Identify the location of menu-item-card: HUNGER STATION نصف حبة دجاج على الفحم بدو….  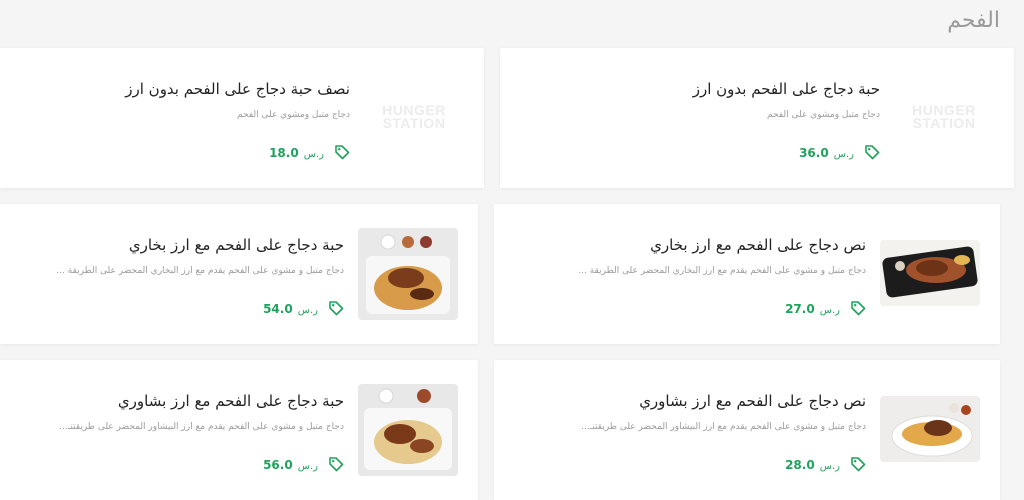
(242, 118).